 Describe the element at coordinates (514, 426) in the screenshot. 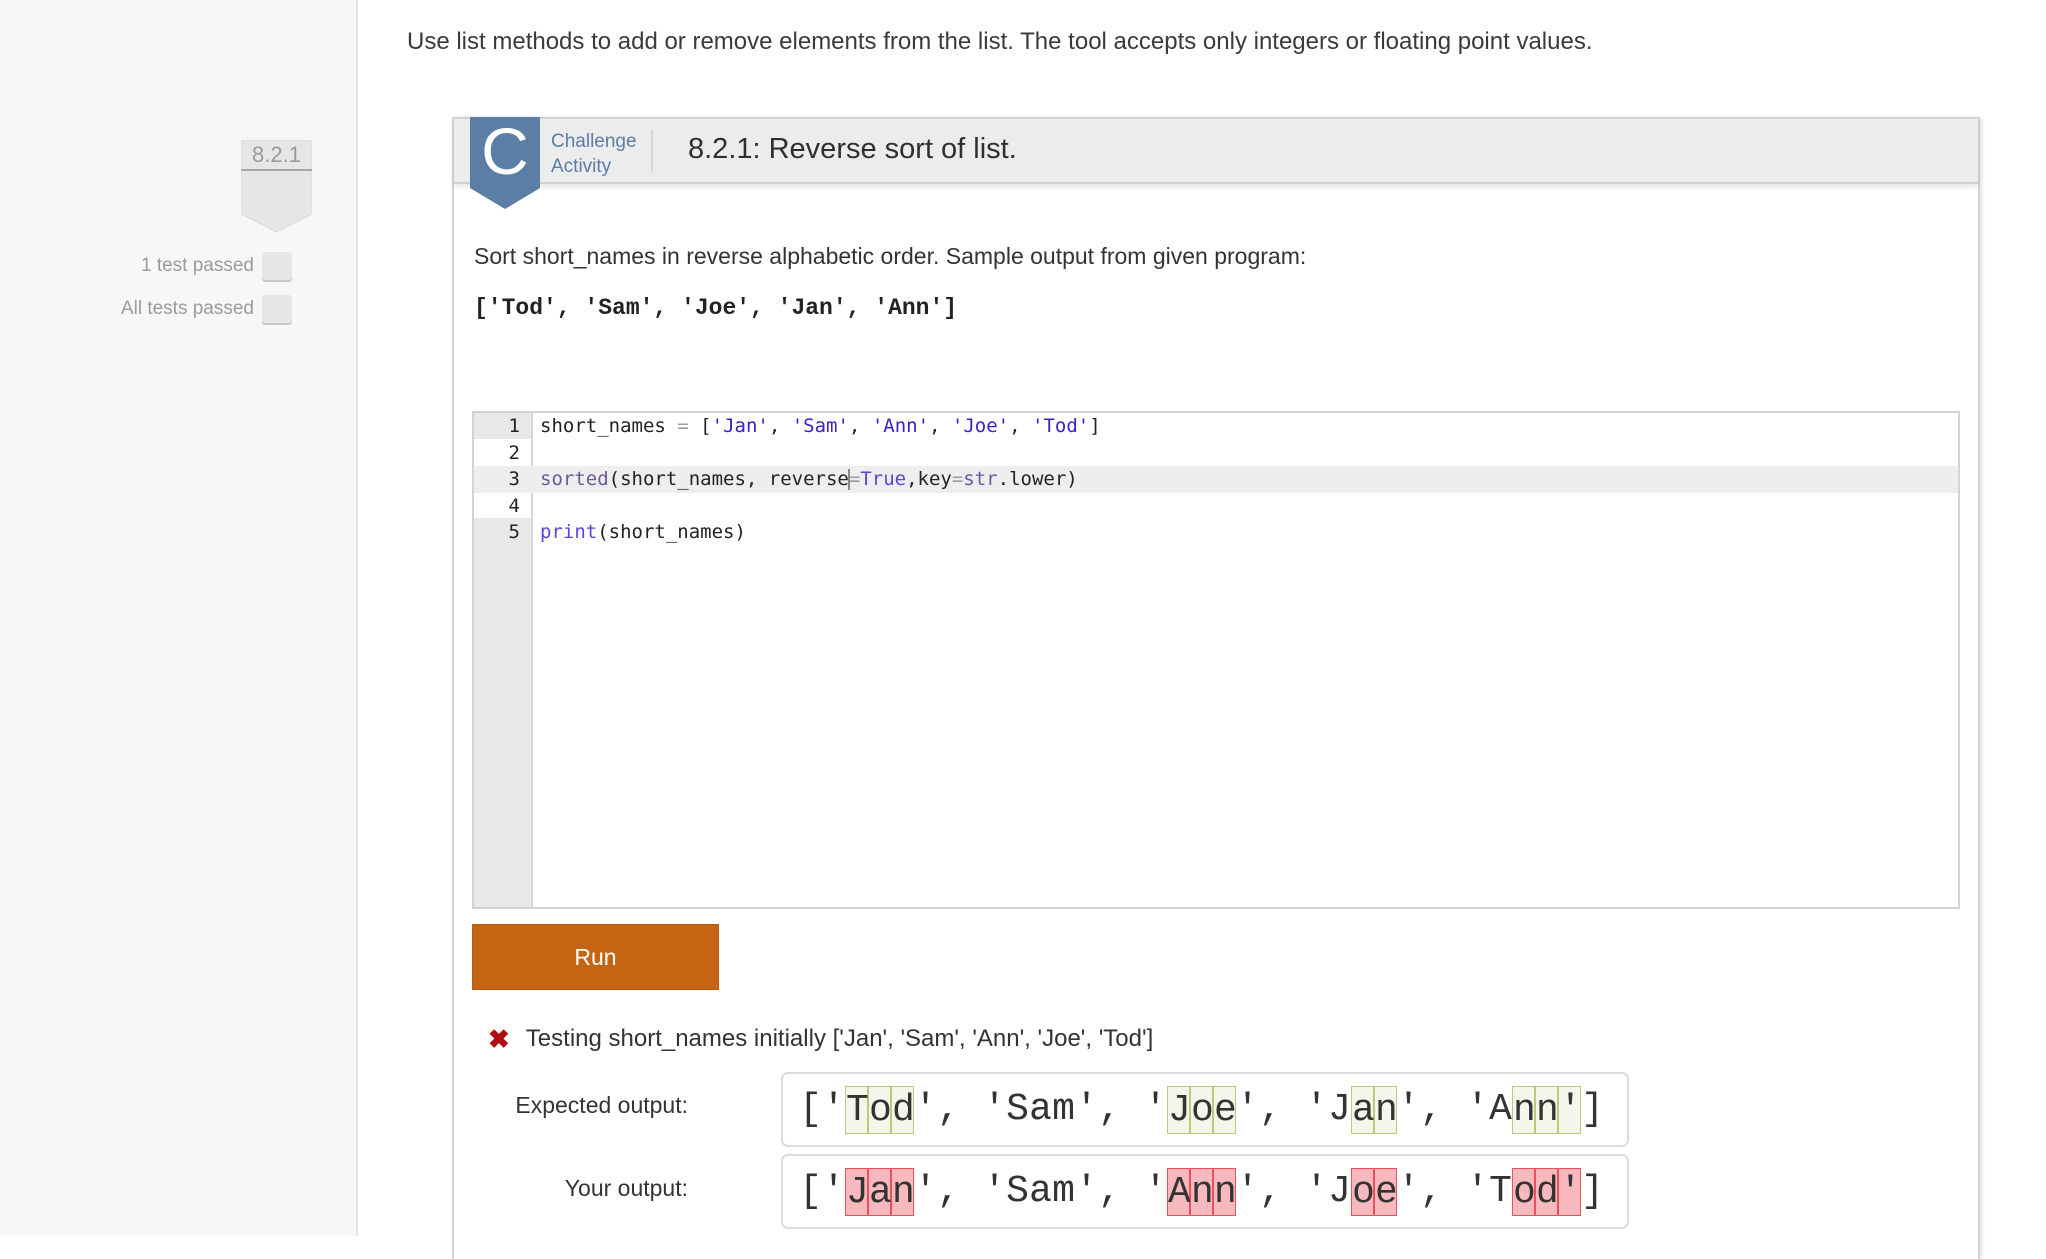

I see `line-number: 1` at that location.